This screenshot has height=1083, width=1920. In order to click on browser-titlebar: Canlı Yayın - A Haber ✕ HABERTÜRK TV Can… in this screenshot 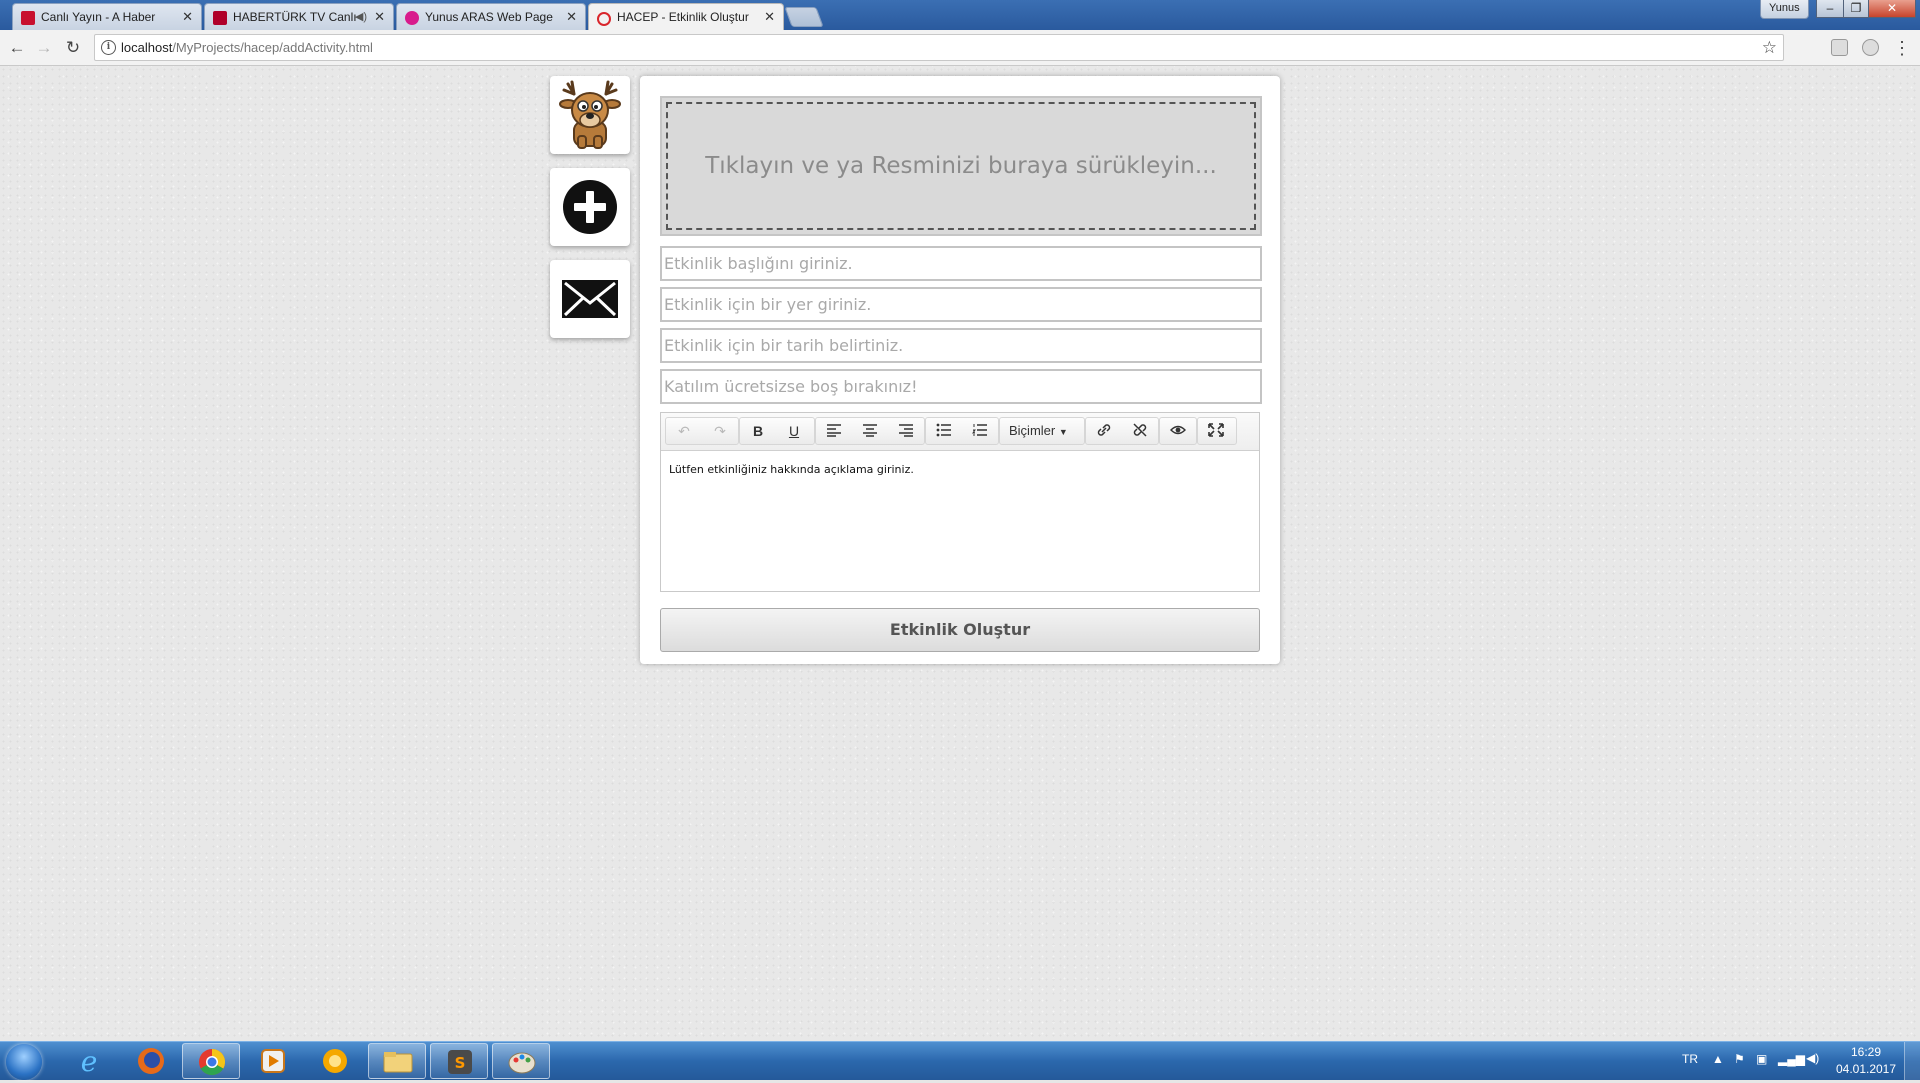, I will do `click(960, 15)`.